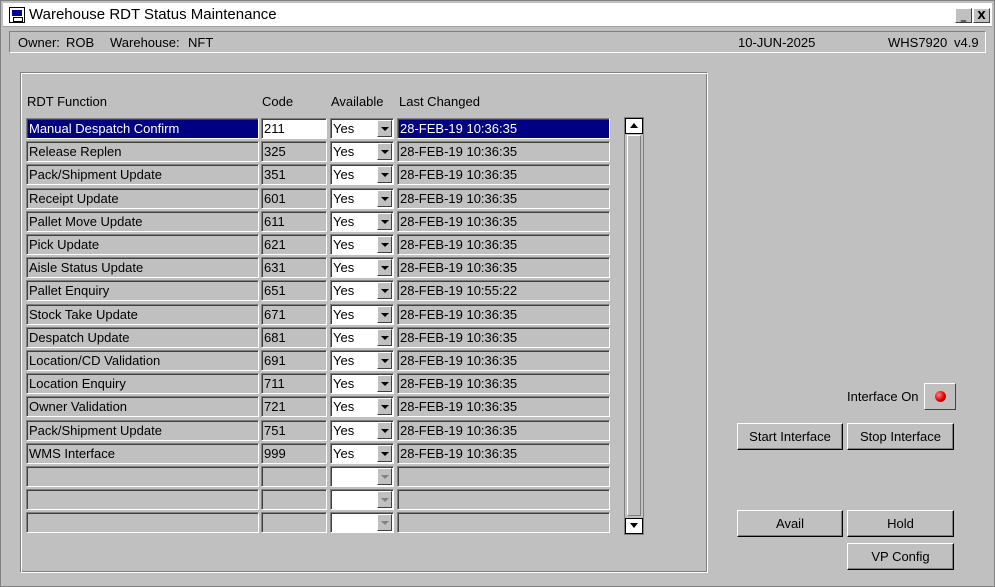 The image size is (995, 587). What do you see at coordinates (142, 198) in the screenshot?
I see `rdt-function-cell: Receipt Update` at bounding box center [142, 198].